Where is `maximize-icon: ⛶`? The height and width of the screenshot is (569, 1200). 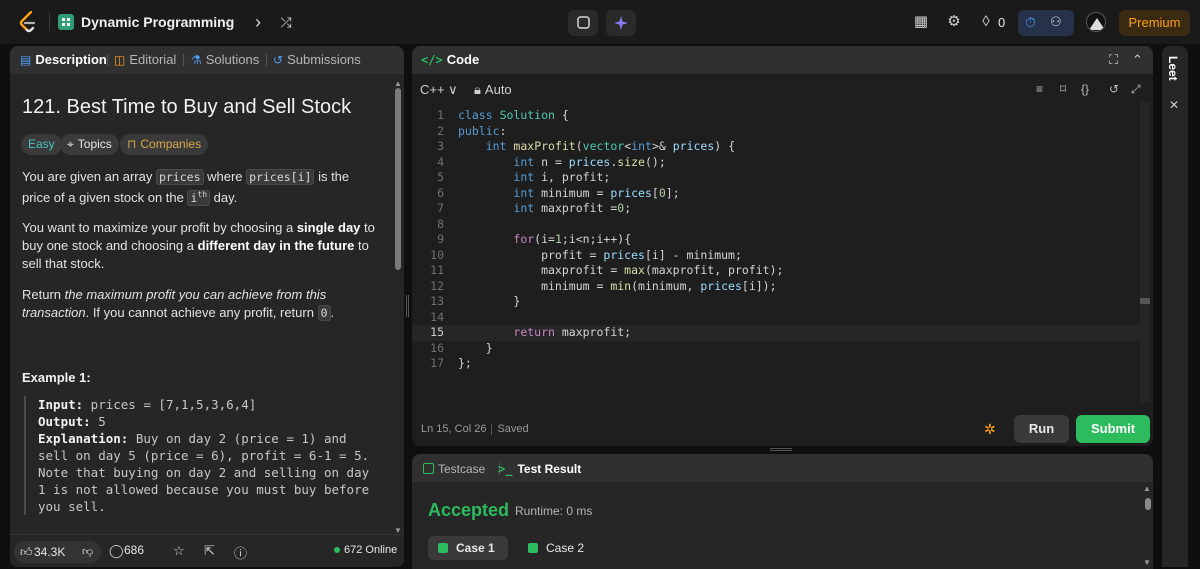 maximize-icon: ⛶ is located at coordinates (1113, 60).